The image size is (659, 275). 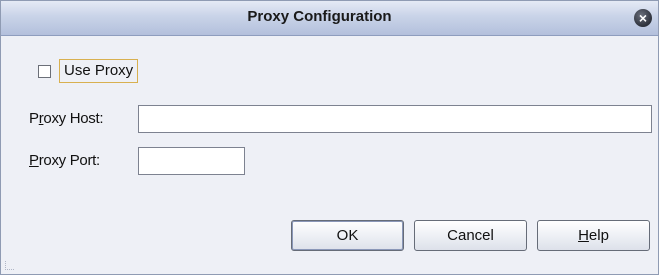 I want to click on close-icon: ×, so click(x=643, y=18).